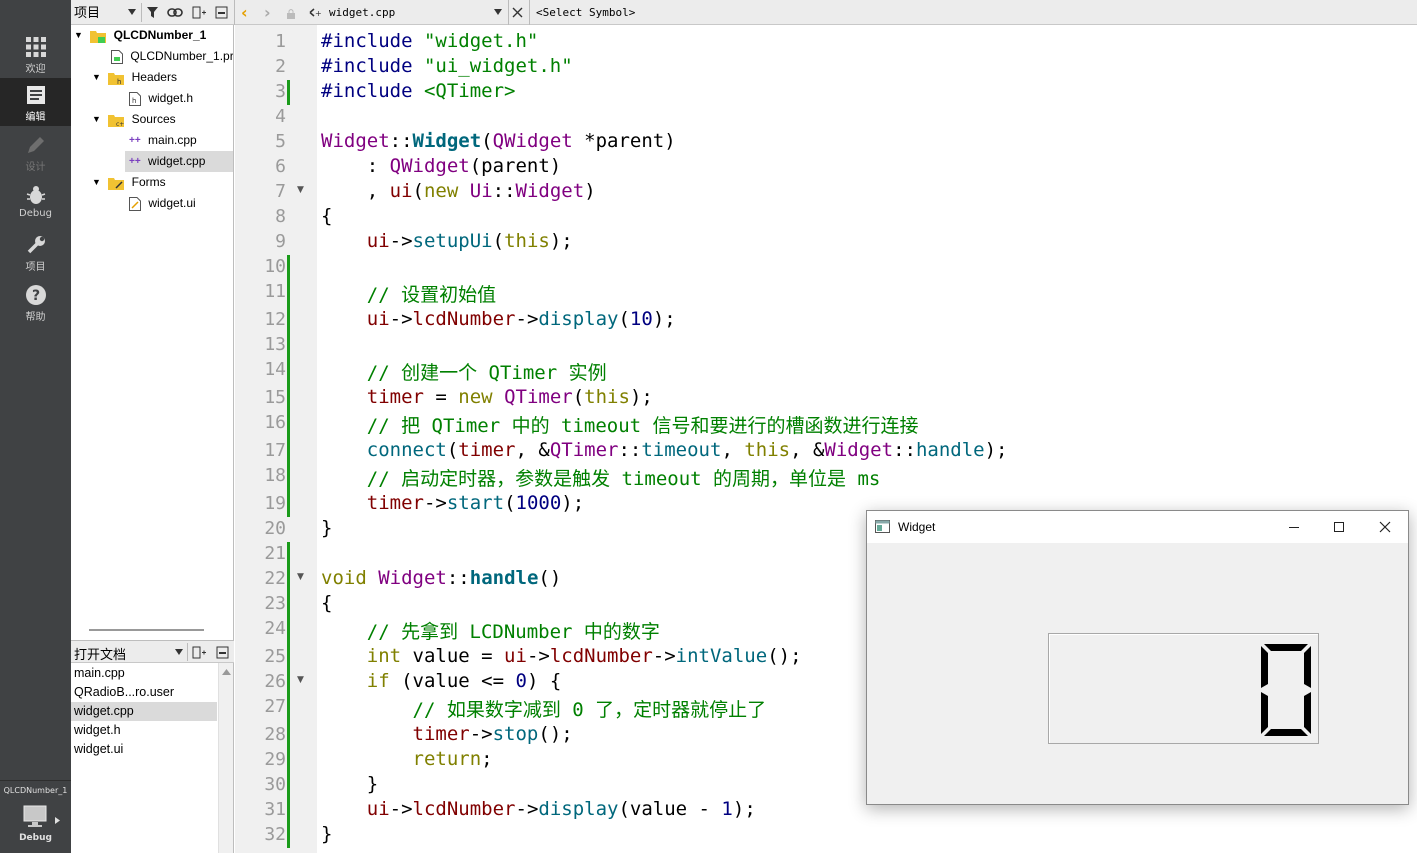  I want to click on code-line: ui->lcdNumber->display(10);, so click(498, 319).